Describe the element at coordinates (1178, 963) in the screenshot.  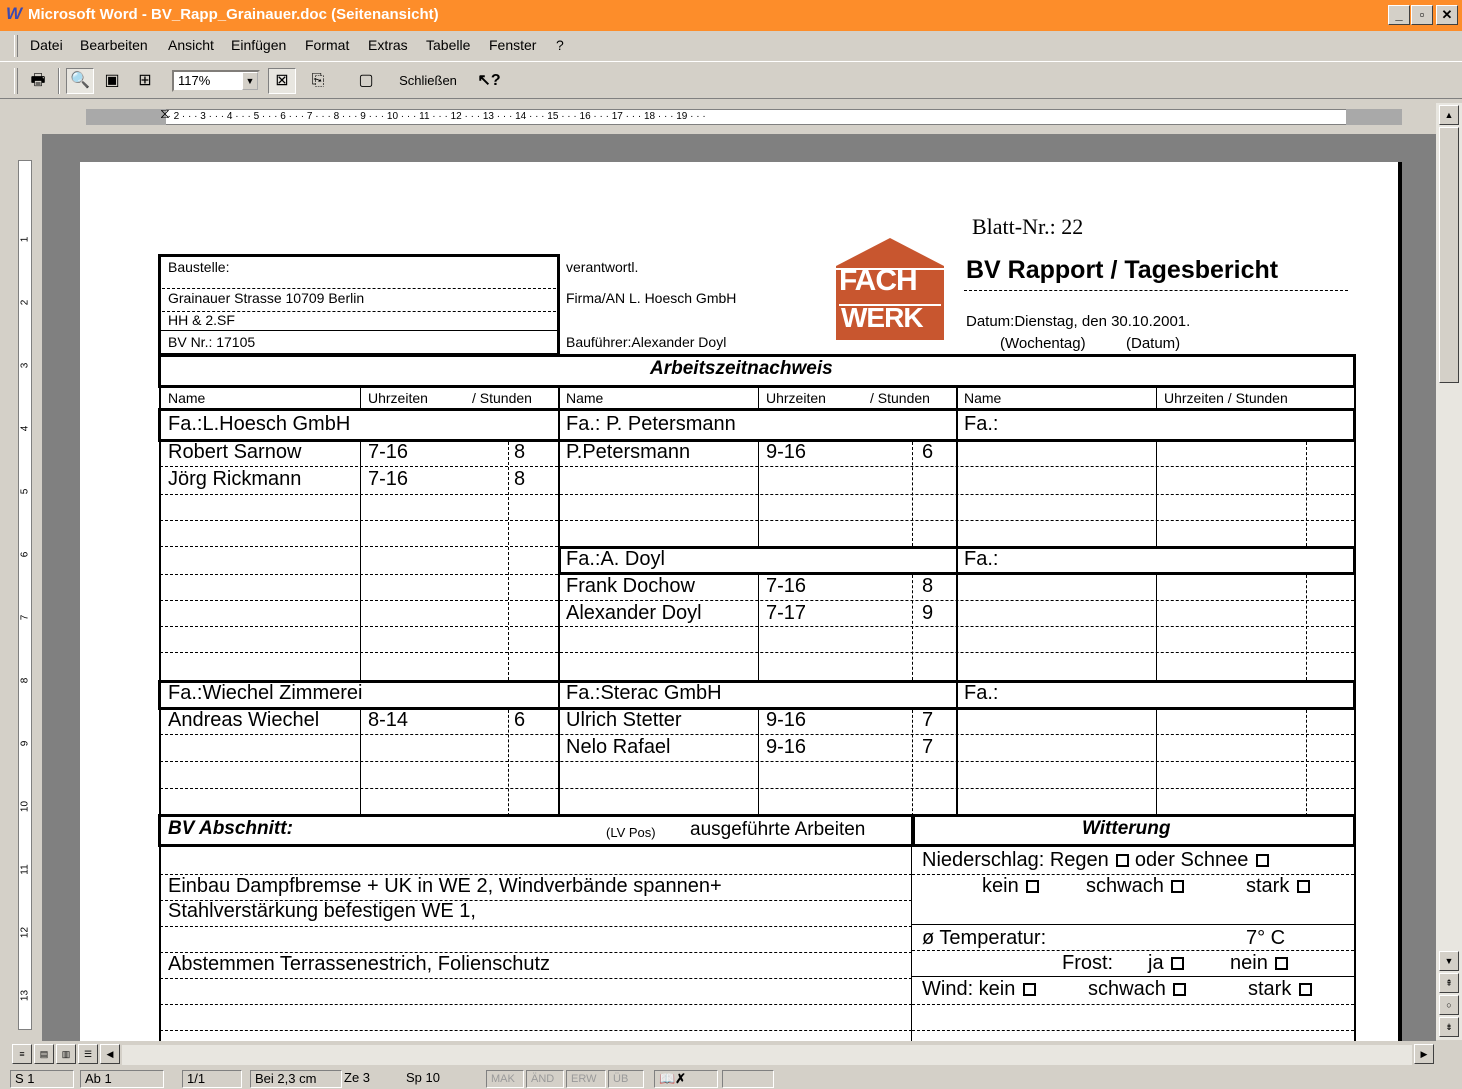
I see `frost-yes-checkbox` at that location.